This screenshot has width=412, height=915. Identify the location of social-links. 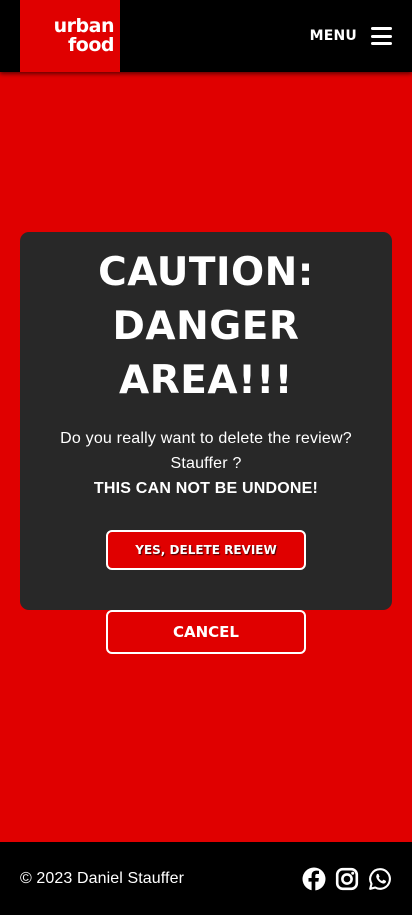
(347, 878).